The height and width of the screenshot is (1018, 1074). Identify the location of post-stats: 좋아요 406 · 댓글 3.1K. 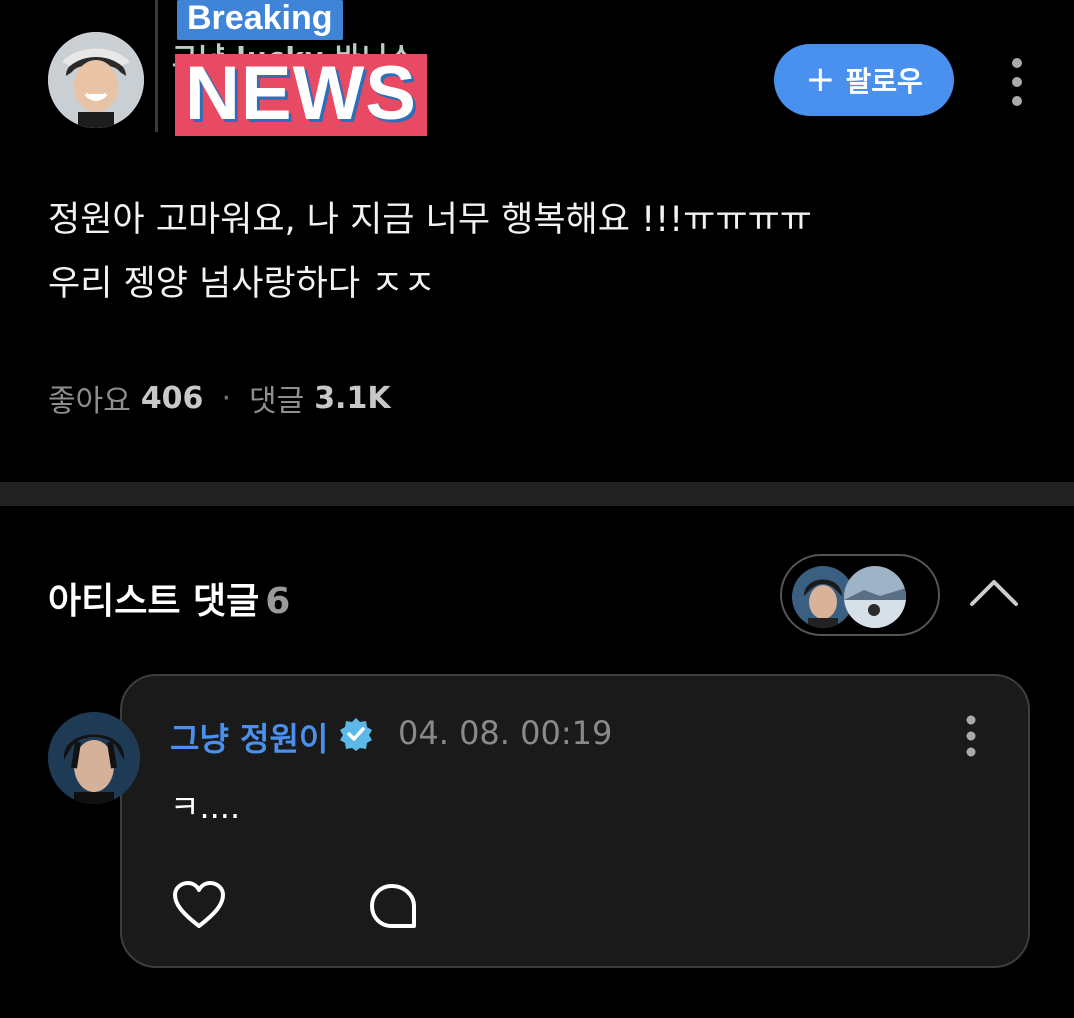
(219, 398).